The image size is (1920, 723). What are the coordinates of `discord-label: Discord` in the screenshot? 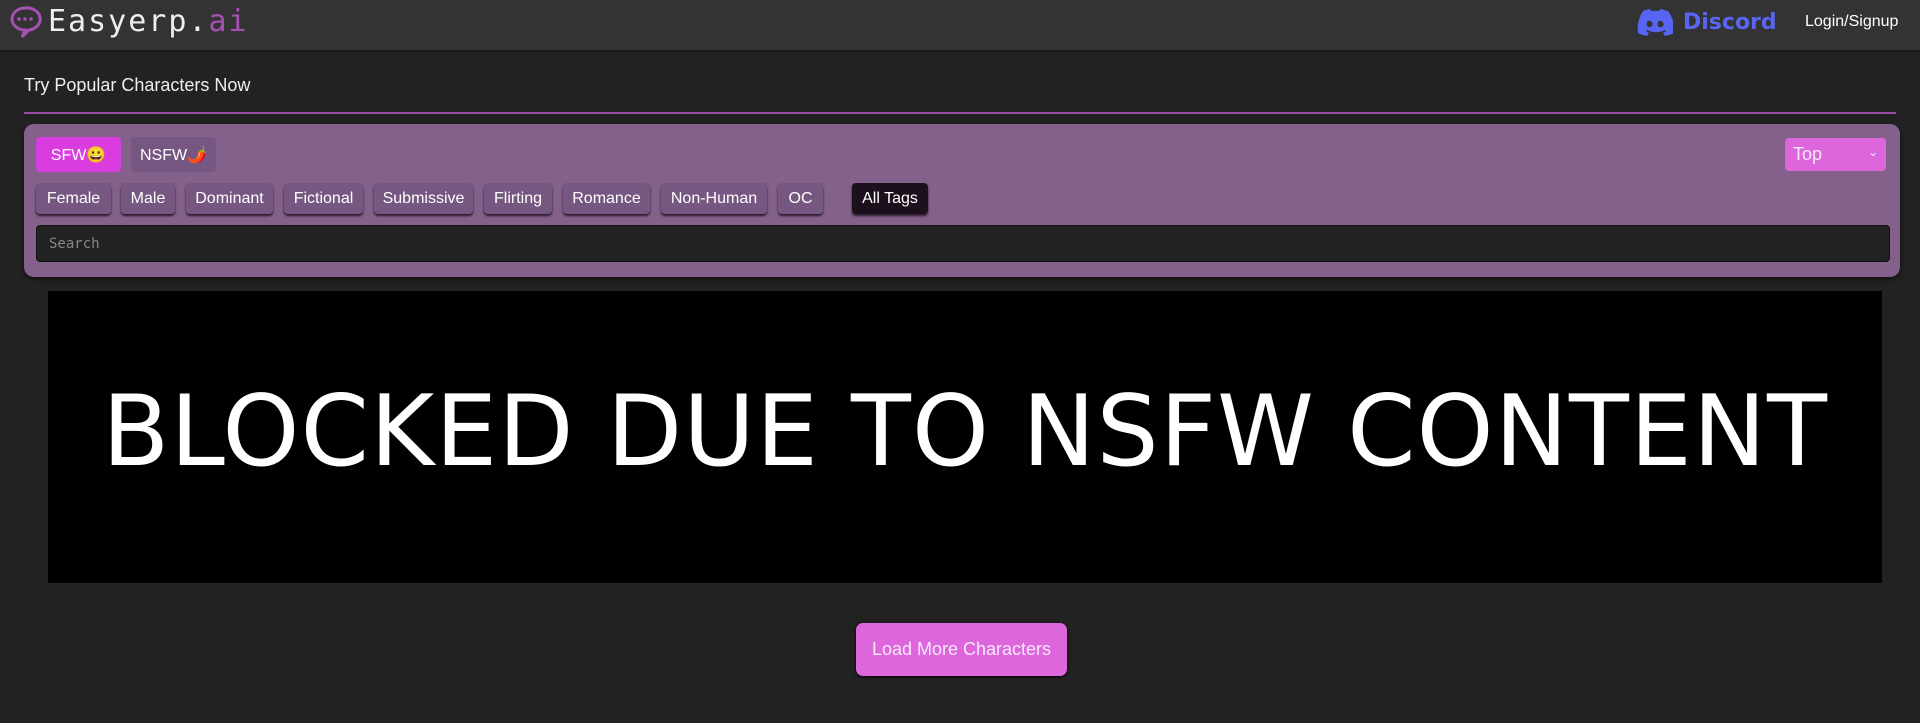 It's located at (1730, 22).